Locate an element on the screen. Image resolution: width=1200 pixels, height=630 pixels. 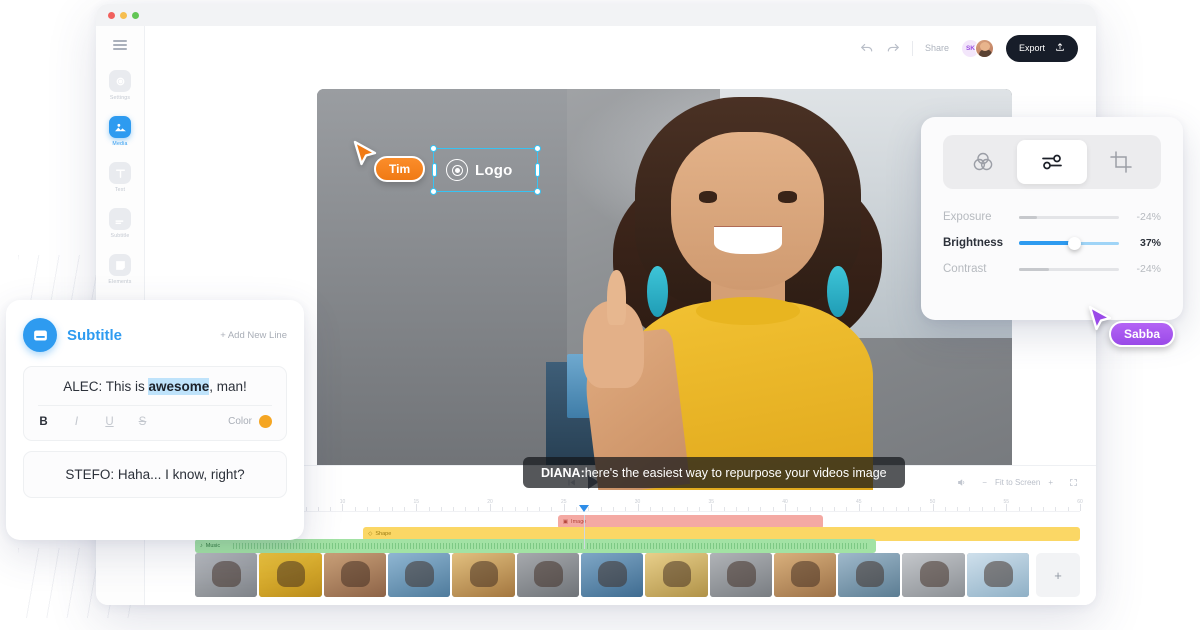
adjust-controls: Exposure -24% Brightness 37% Contrast -24% is located at coordinates (1052, 243).